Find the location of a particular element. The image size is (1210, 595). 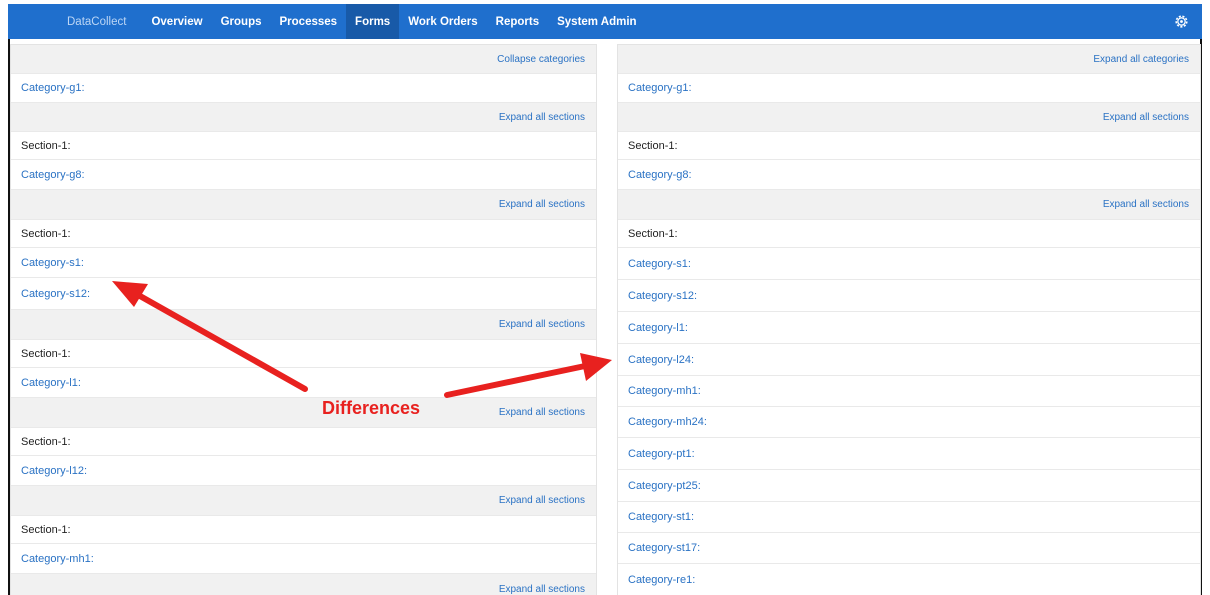

differences-label: Differences is located at coordinates (371, 408).